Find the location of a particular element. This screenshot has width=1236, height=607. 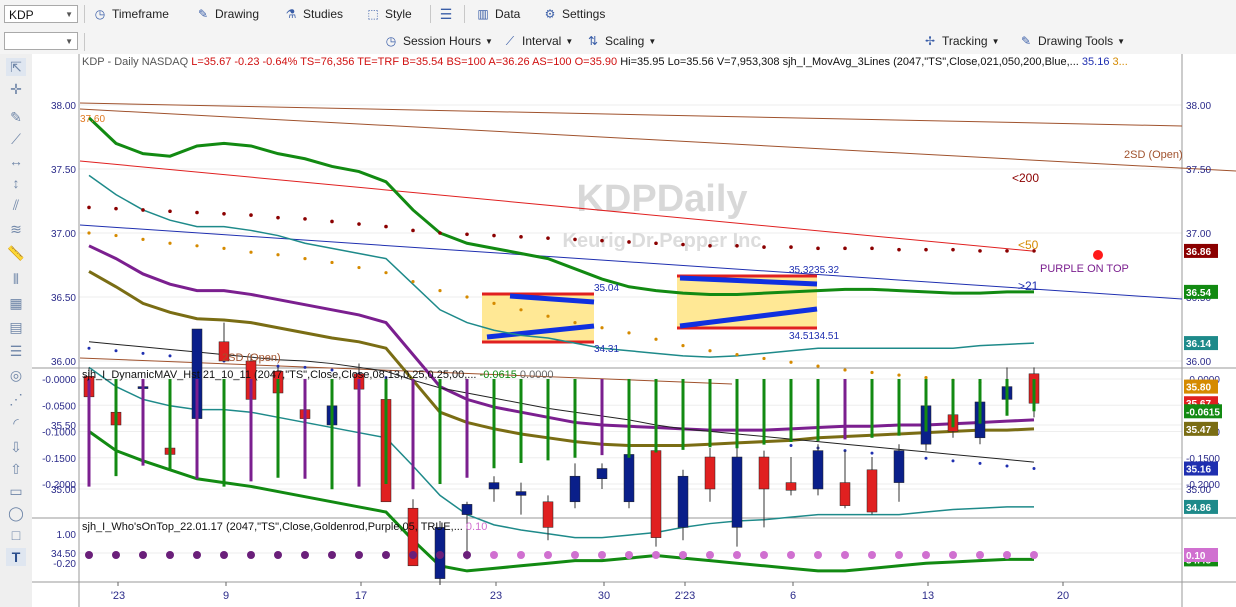

hist-tick-left: -0.2000 is located at coordinates (59, 485).